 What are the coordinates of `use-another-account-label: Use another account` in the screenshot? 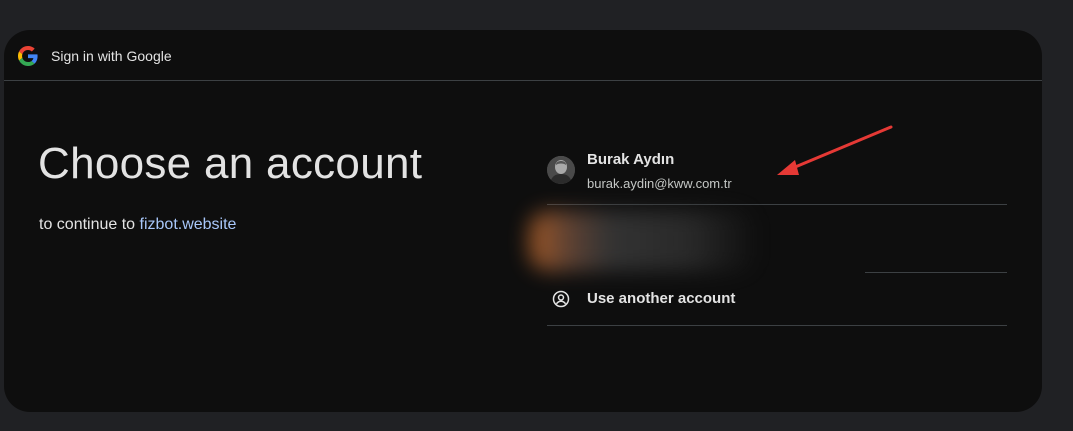 It's located at (661, 298).